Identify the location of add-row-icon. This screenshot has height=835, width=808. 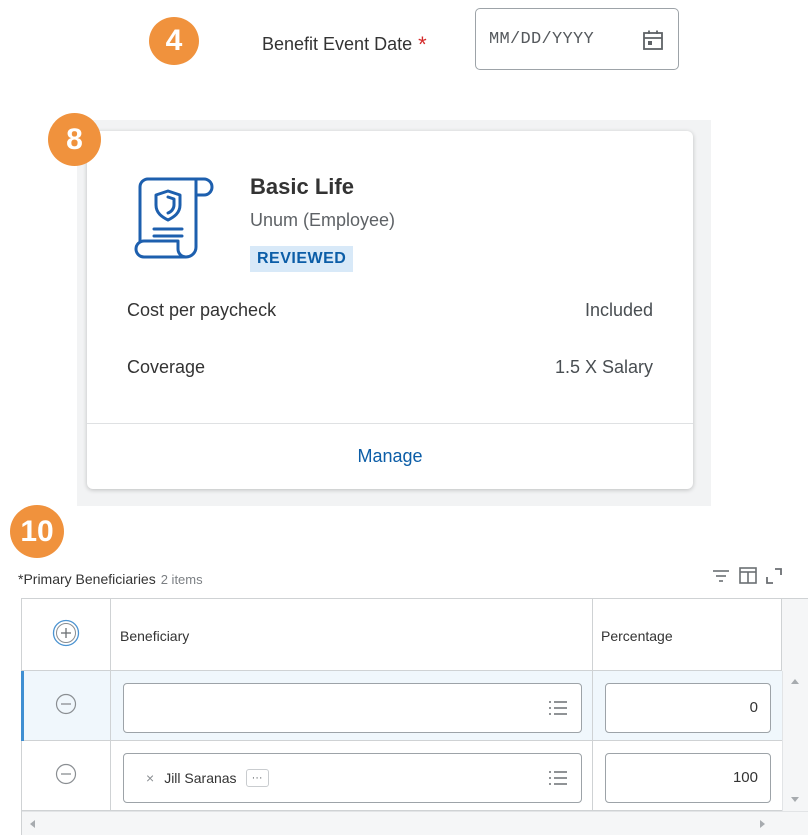
(66, 633).